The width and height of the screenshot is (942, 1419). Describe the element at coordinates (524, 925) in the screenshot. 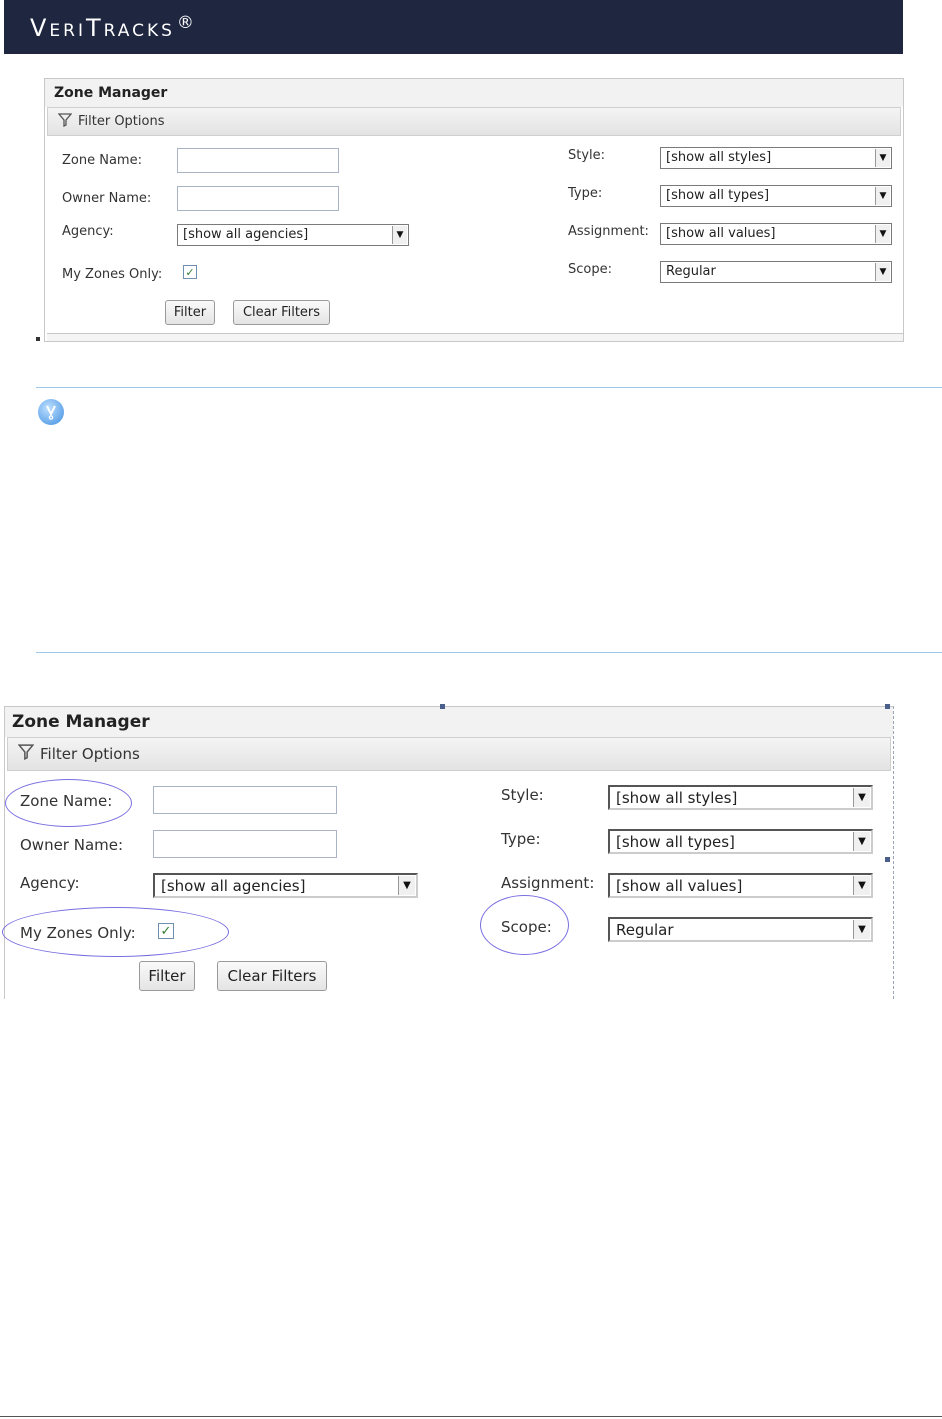

I see `highlight-ellipse-scope` at that location.